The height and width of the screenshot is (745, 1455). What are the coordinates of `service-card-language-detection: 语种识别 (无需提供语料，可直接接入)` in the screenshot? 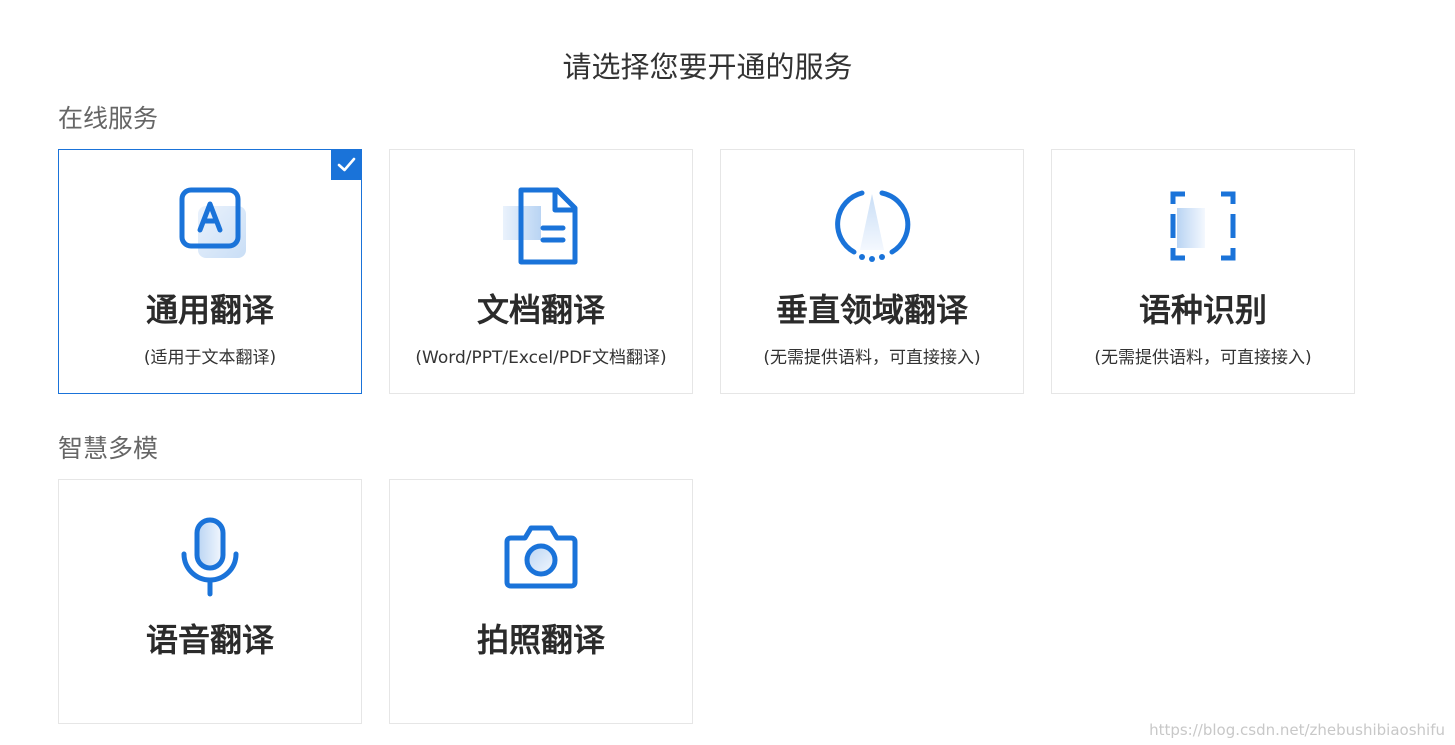 It's located at (1203, 271).